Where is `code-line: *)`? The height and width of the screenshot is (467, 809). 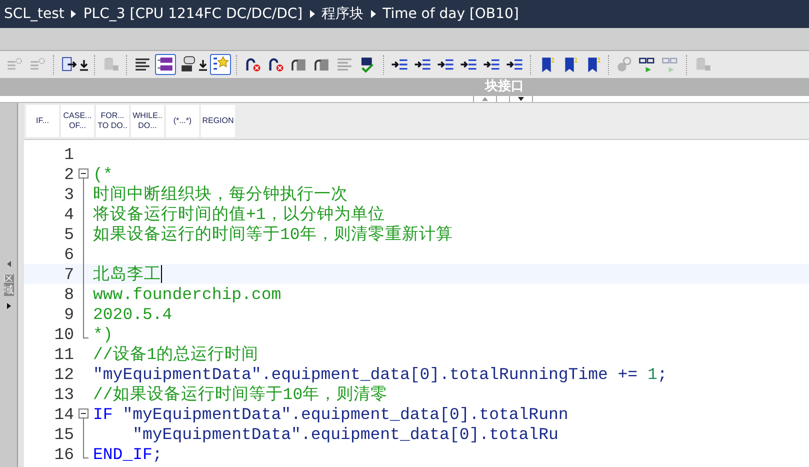 code-line: *) is located at coordinates (102, 334).